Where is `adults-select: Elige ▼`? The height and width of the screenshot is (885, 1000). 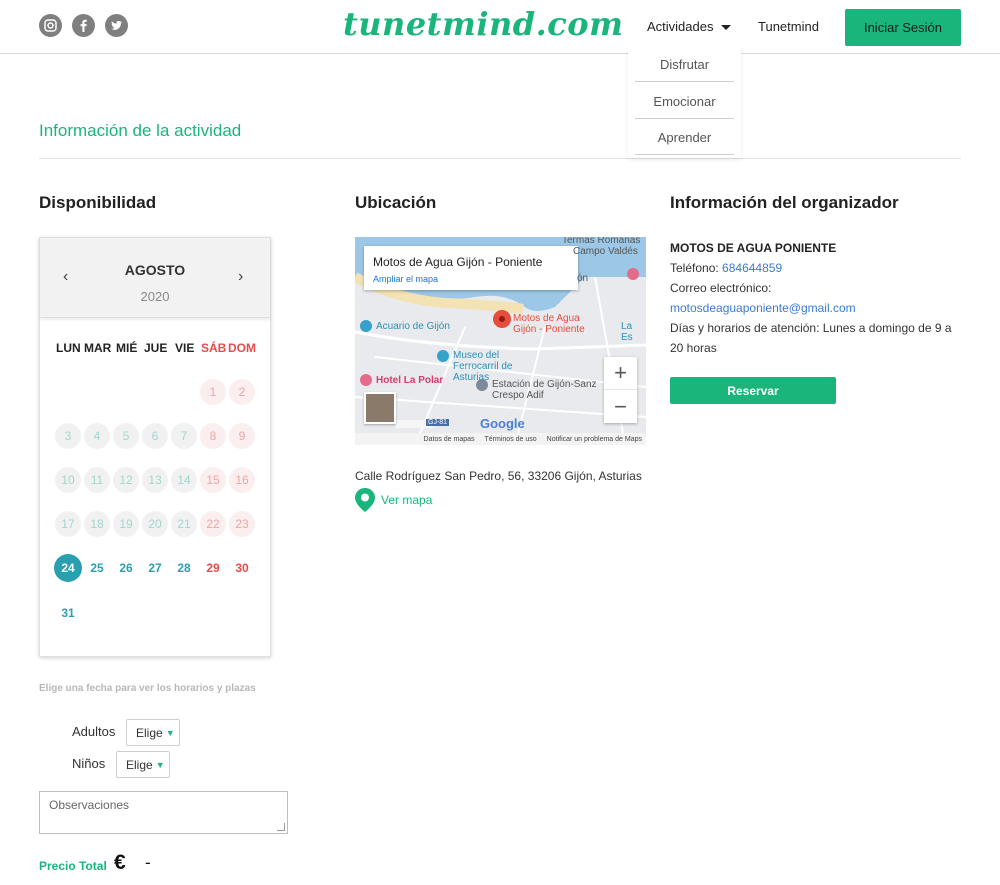 adults-select: Elige ▼ is located at coordinates (153, 732).